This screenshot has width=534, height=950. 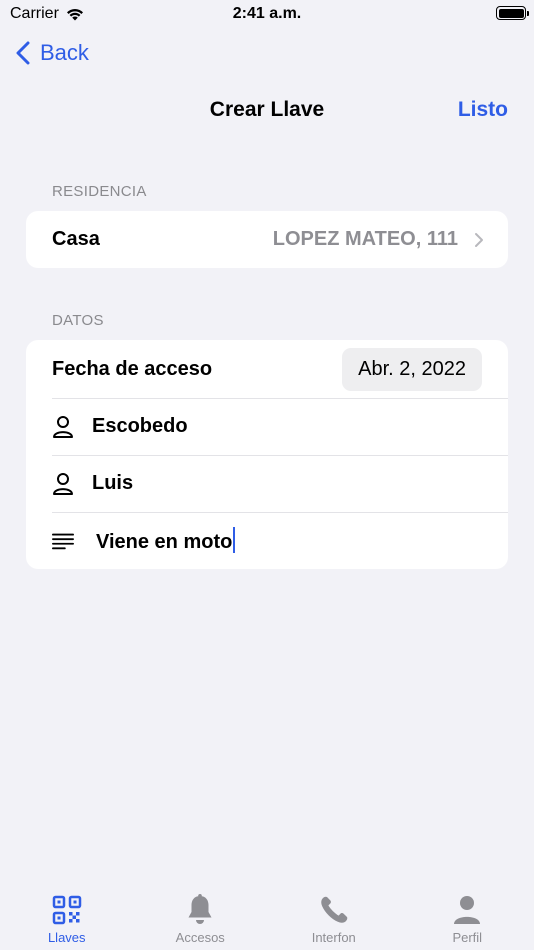 What do you see at coordinates (467, 937) in the screenshot?
I see `tab-label: Perfil` at bounding box center [467, 937].